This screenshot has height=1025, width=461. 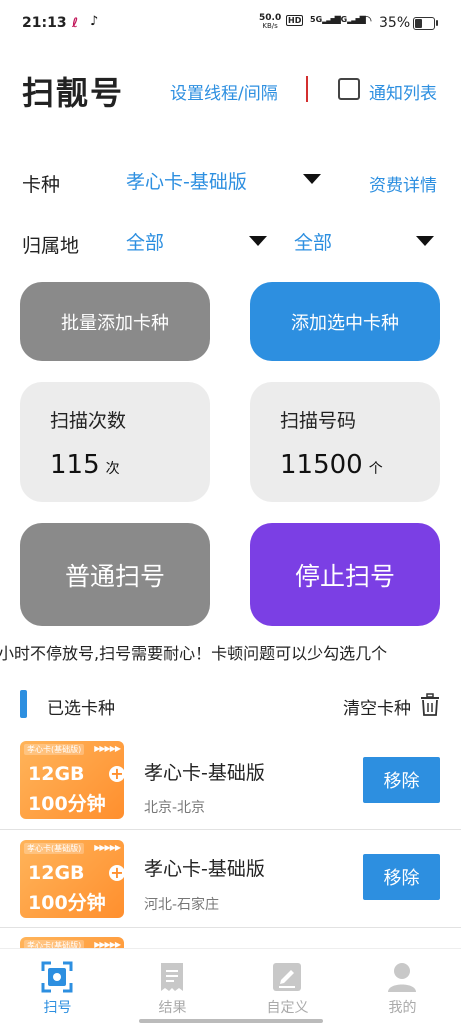 What do you see at coordinates (51, 246) in the screenshot?
I see `region-label: 归属地` at bounding box center [51, 246].